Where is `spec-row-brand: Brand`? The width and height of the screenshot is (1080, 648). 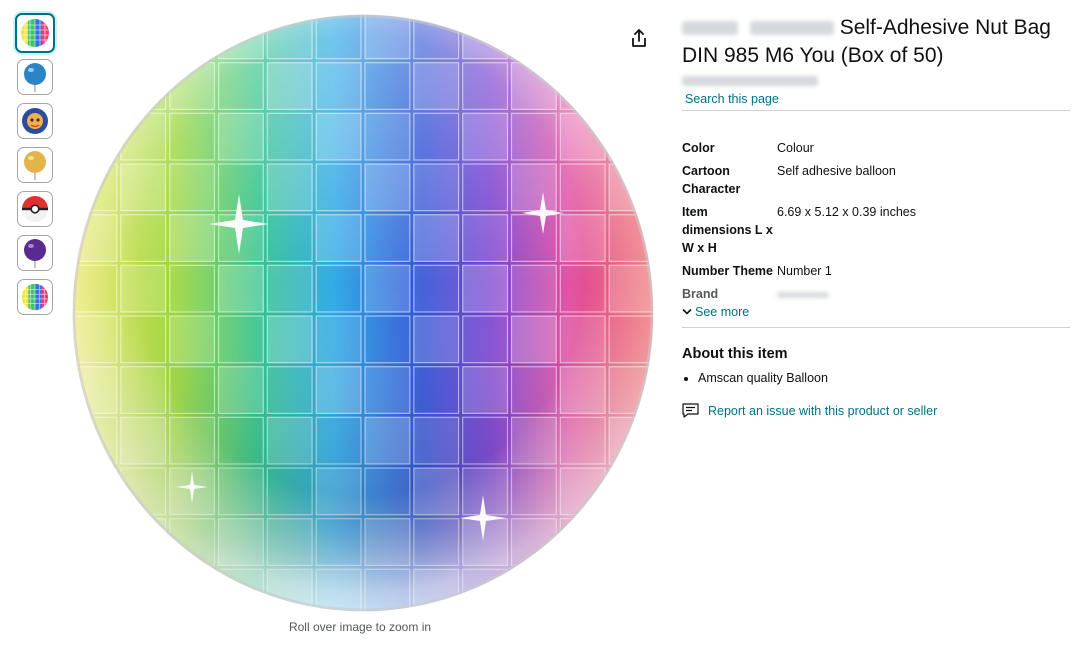 spec-row-brand: Brand is located at coordinates (799, 294).